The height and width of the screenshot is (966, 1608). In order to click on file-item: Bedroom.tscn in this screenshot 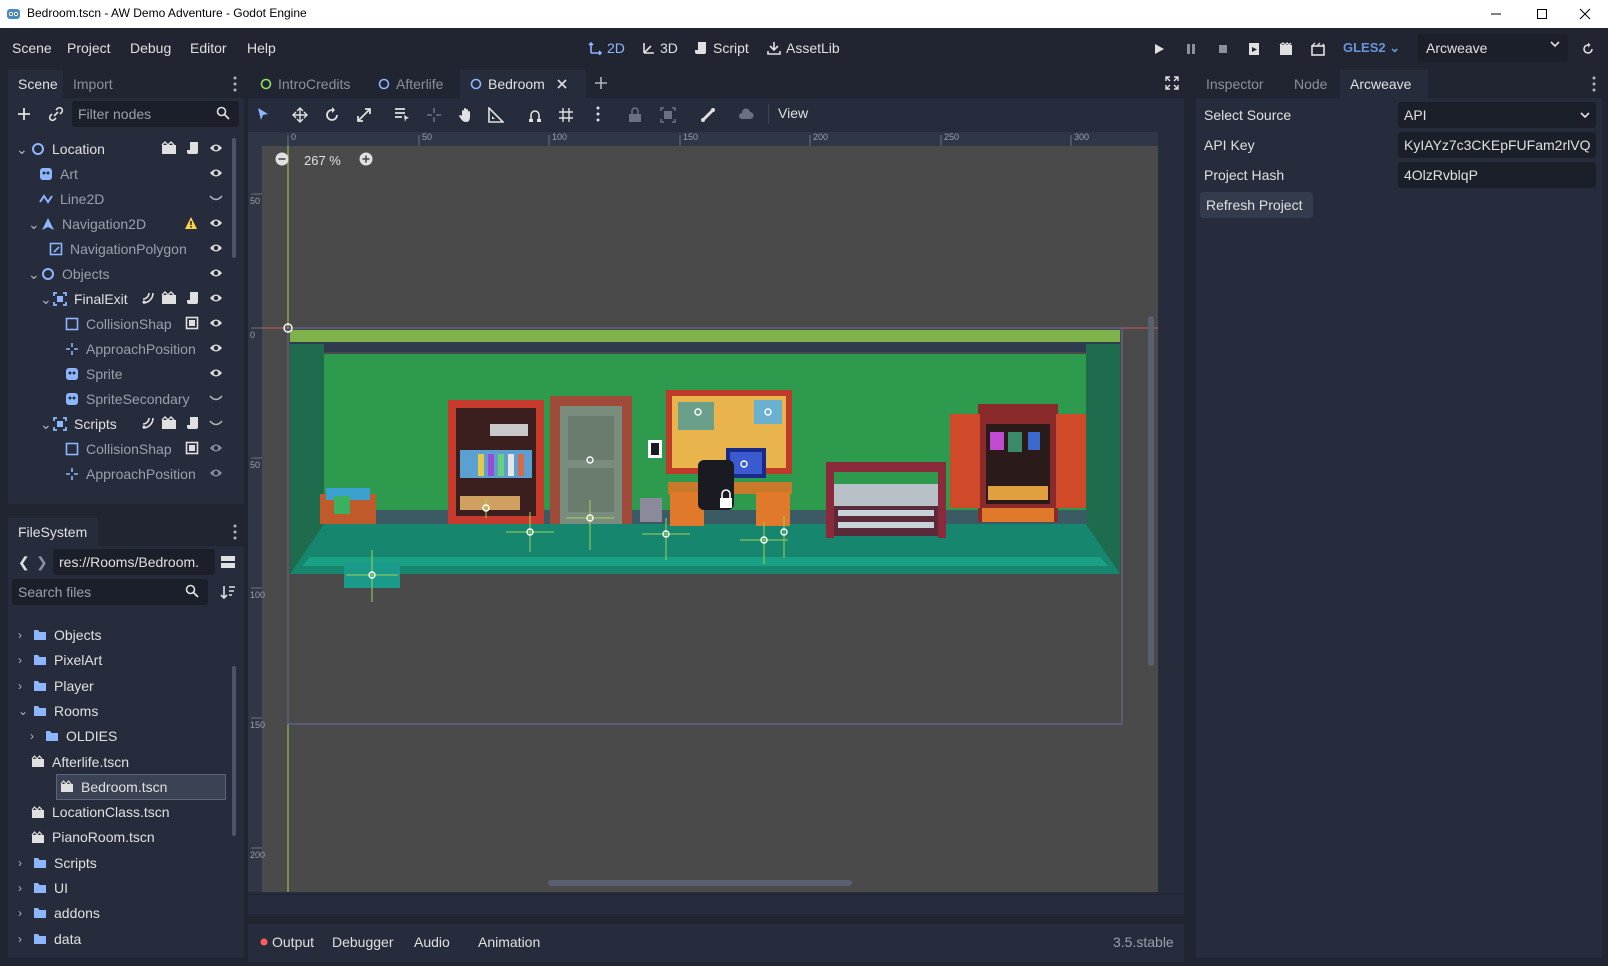, I will do `click(141, 786)`.